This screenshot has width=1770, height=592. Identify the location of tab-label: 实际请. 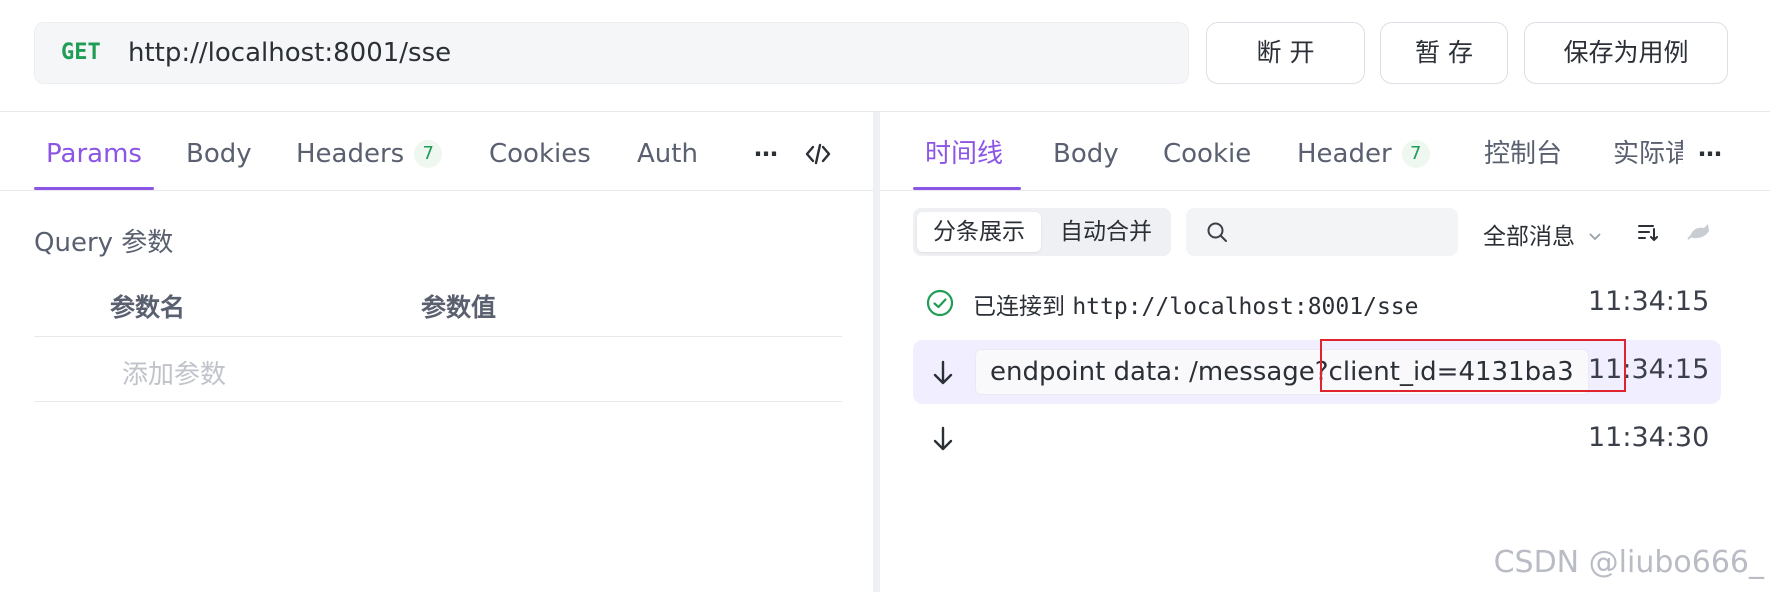
(1648, 154).